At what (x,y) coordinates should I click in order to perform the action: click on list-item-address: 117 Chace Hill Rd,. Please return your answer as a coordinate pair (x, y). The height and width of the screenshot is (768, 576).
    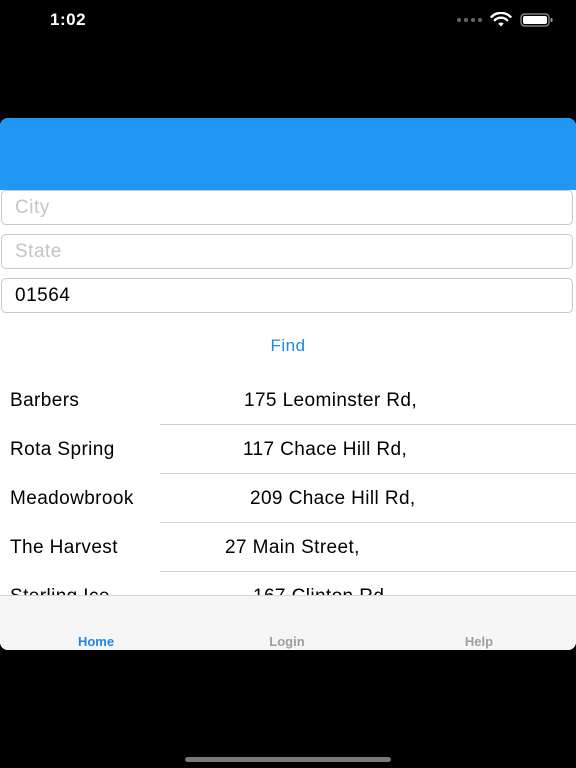
    Looking at the image, I should click on (325, 449).